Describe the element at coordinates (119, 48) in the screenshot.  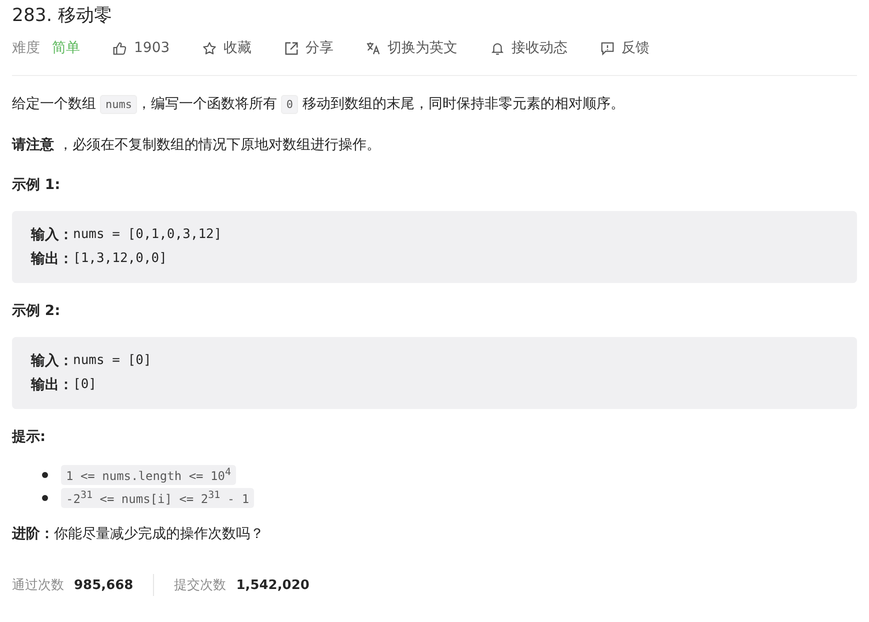
I see `thumbs-up-icon` at that location.